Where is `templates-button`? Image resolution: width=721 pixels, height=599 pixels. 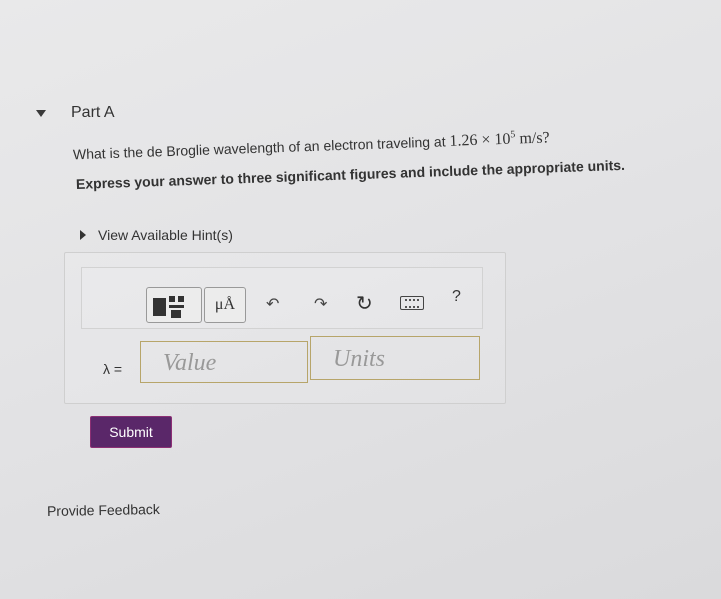
templates-button is located at coordinates (174, 305).